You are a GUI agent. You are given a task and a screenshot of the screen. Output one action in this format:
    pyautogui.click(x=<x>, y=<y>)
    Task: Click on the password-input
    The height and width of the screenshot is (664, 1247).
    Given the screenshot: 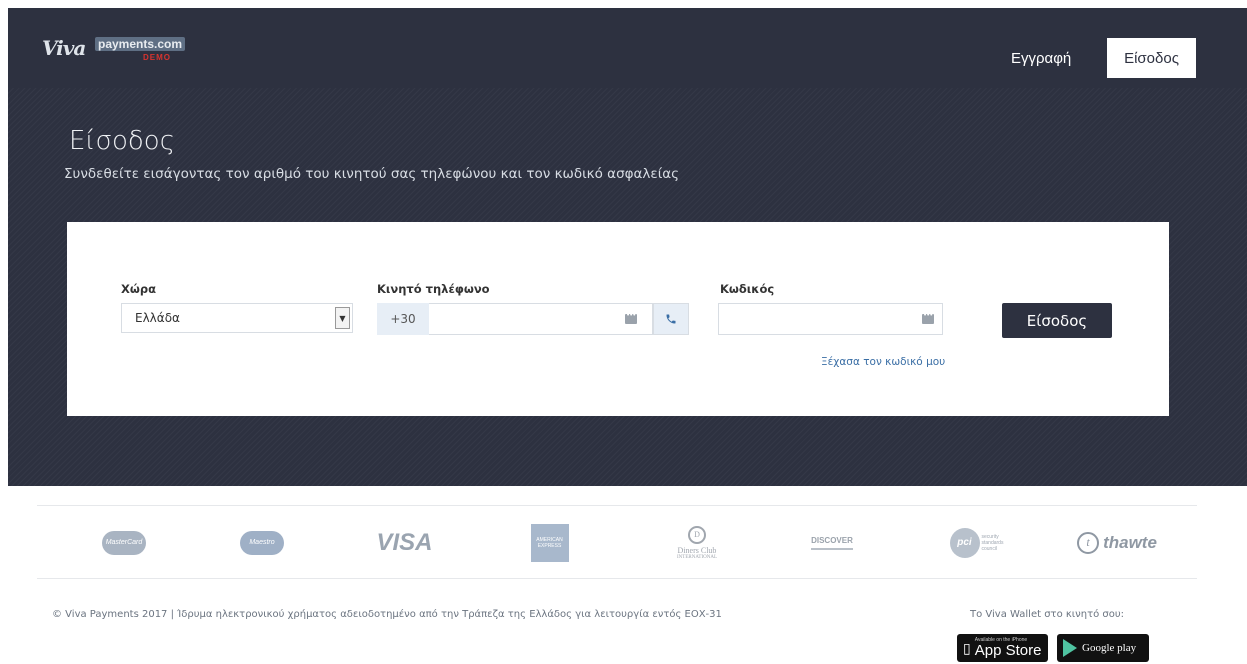 What is the action you would take?
    pyautogui.click(x=830, y=319)
    